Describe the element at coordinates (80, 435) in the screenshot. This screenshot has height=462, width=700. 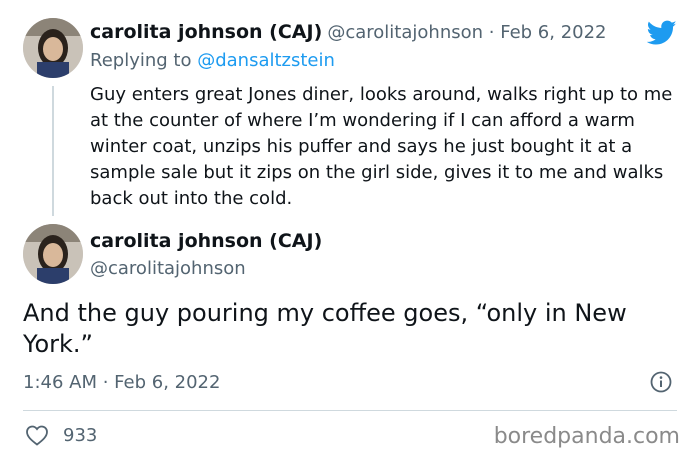
I see `like-count: 933` at that location.